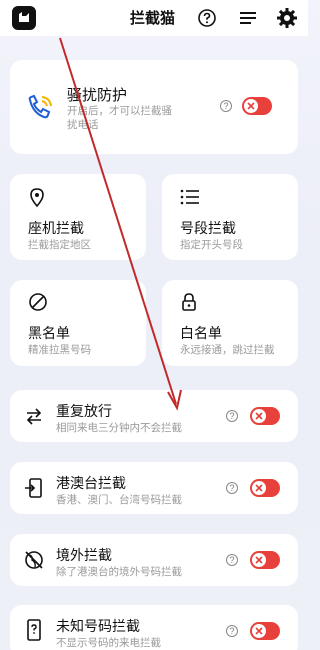 Image resolution: width=320 pixels, height=650 pixels. I want to click on repeat-allow-row: 重复放行 相同来电三分钟内不会拦截 ?, so click(154, 416).